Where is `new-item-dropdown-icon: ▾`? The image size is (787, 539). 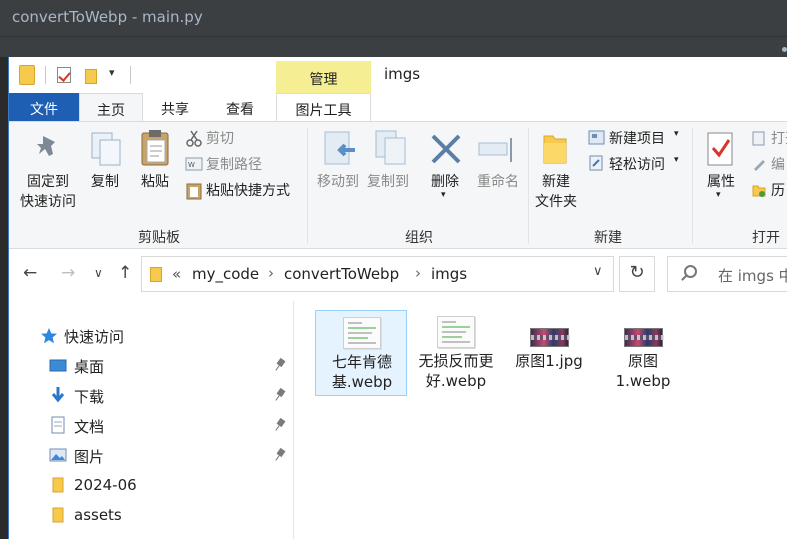 new-item-dropdown-icon: ▾ is located at coordinates (676, 134).